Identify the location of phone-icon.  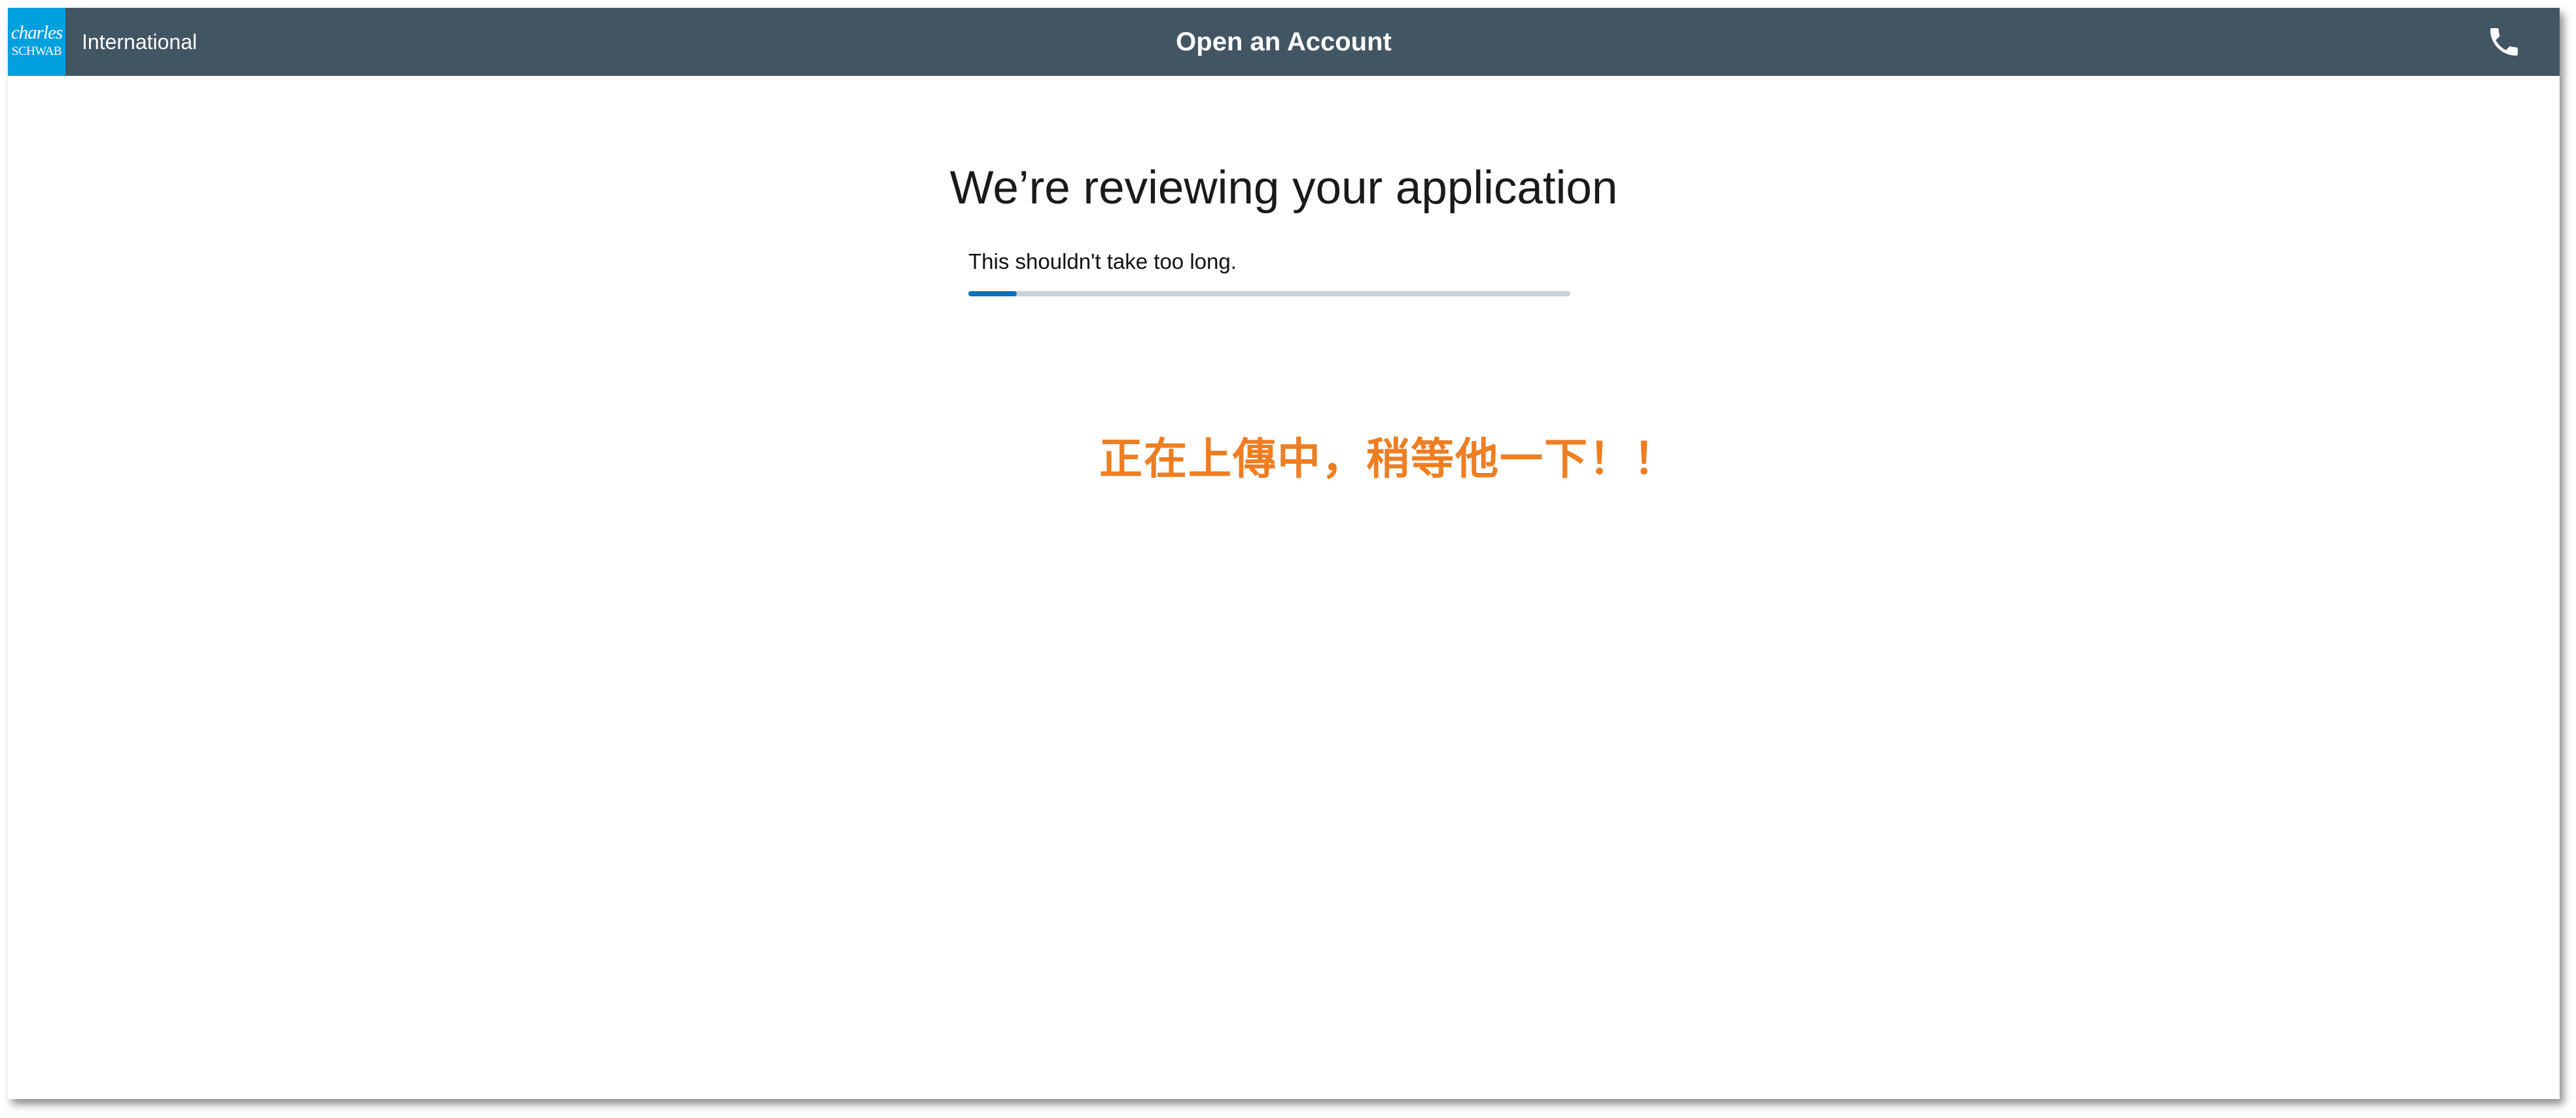
(2504, 42).